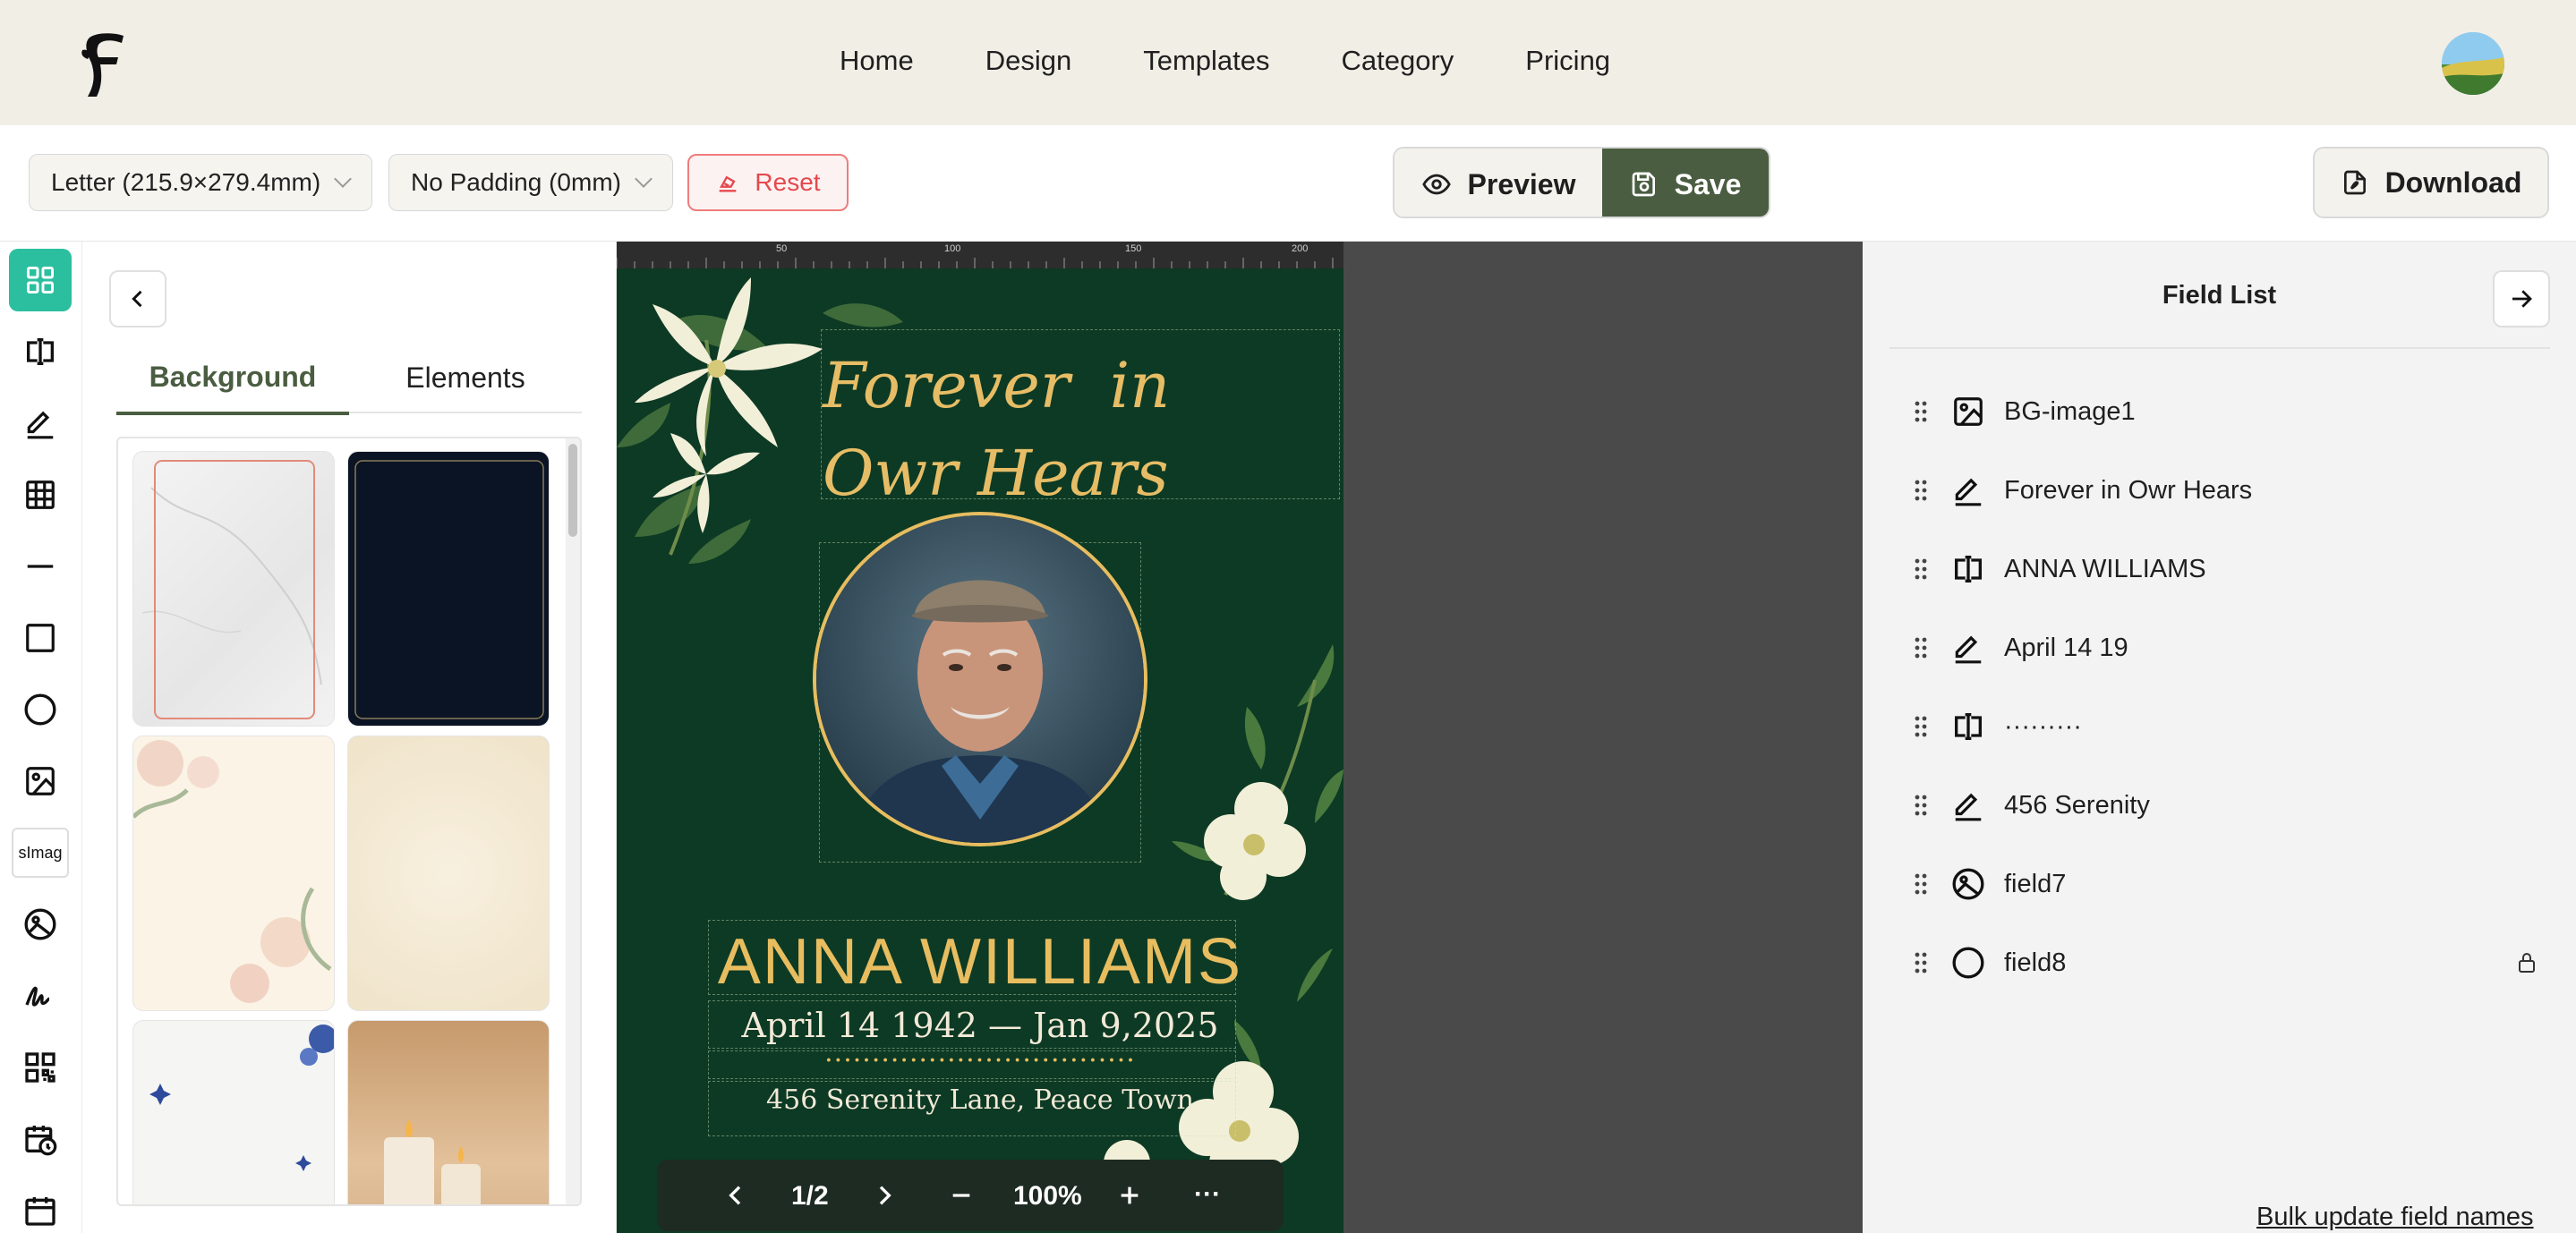 The width and height of the screenshot is (2576, 1233). What do you see at coordinates (1207, 1194) in the screenshot?
I see `more-options-button: ···` at bounding box center [1207, 1194].